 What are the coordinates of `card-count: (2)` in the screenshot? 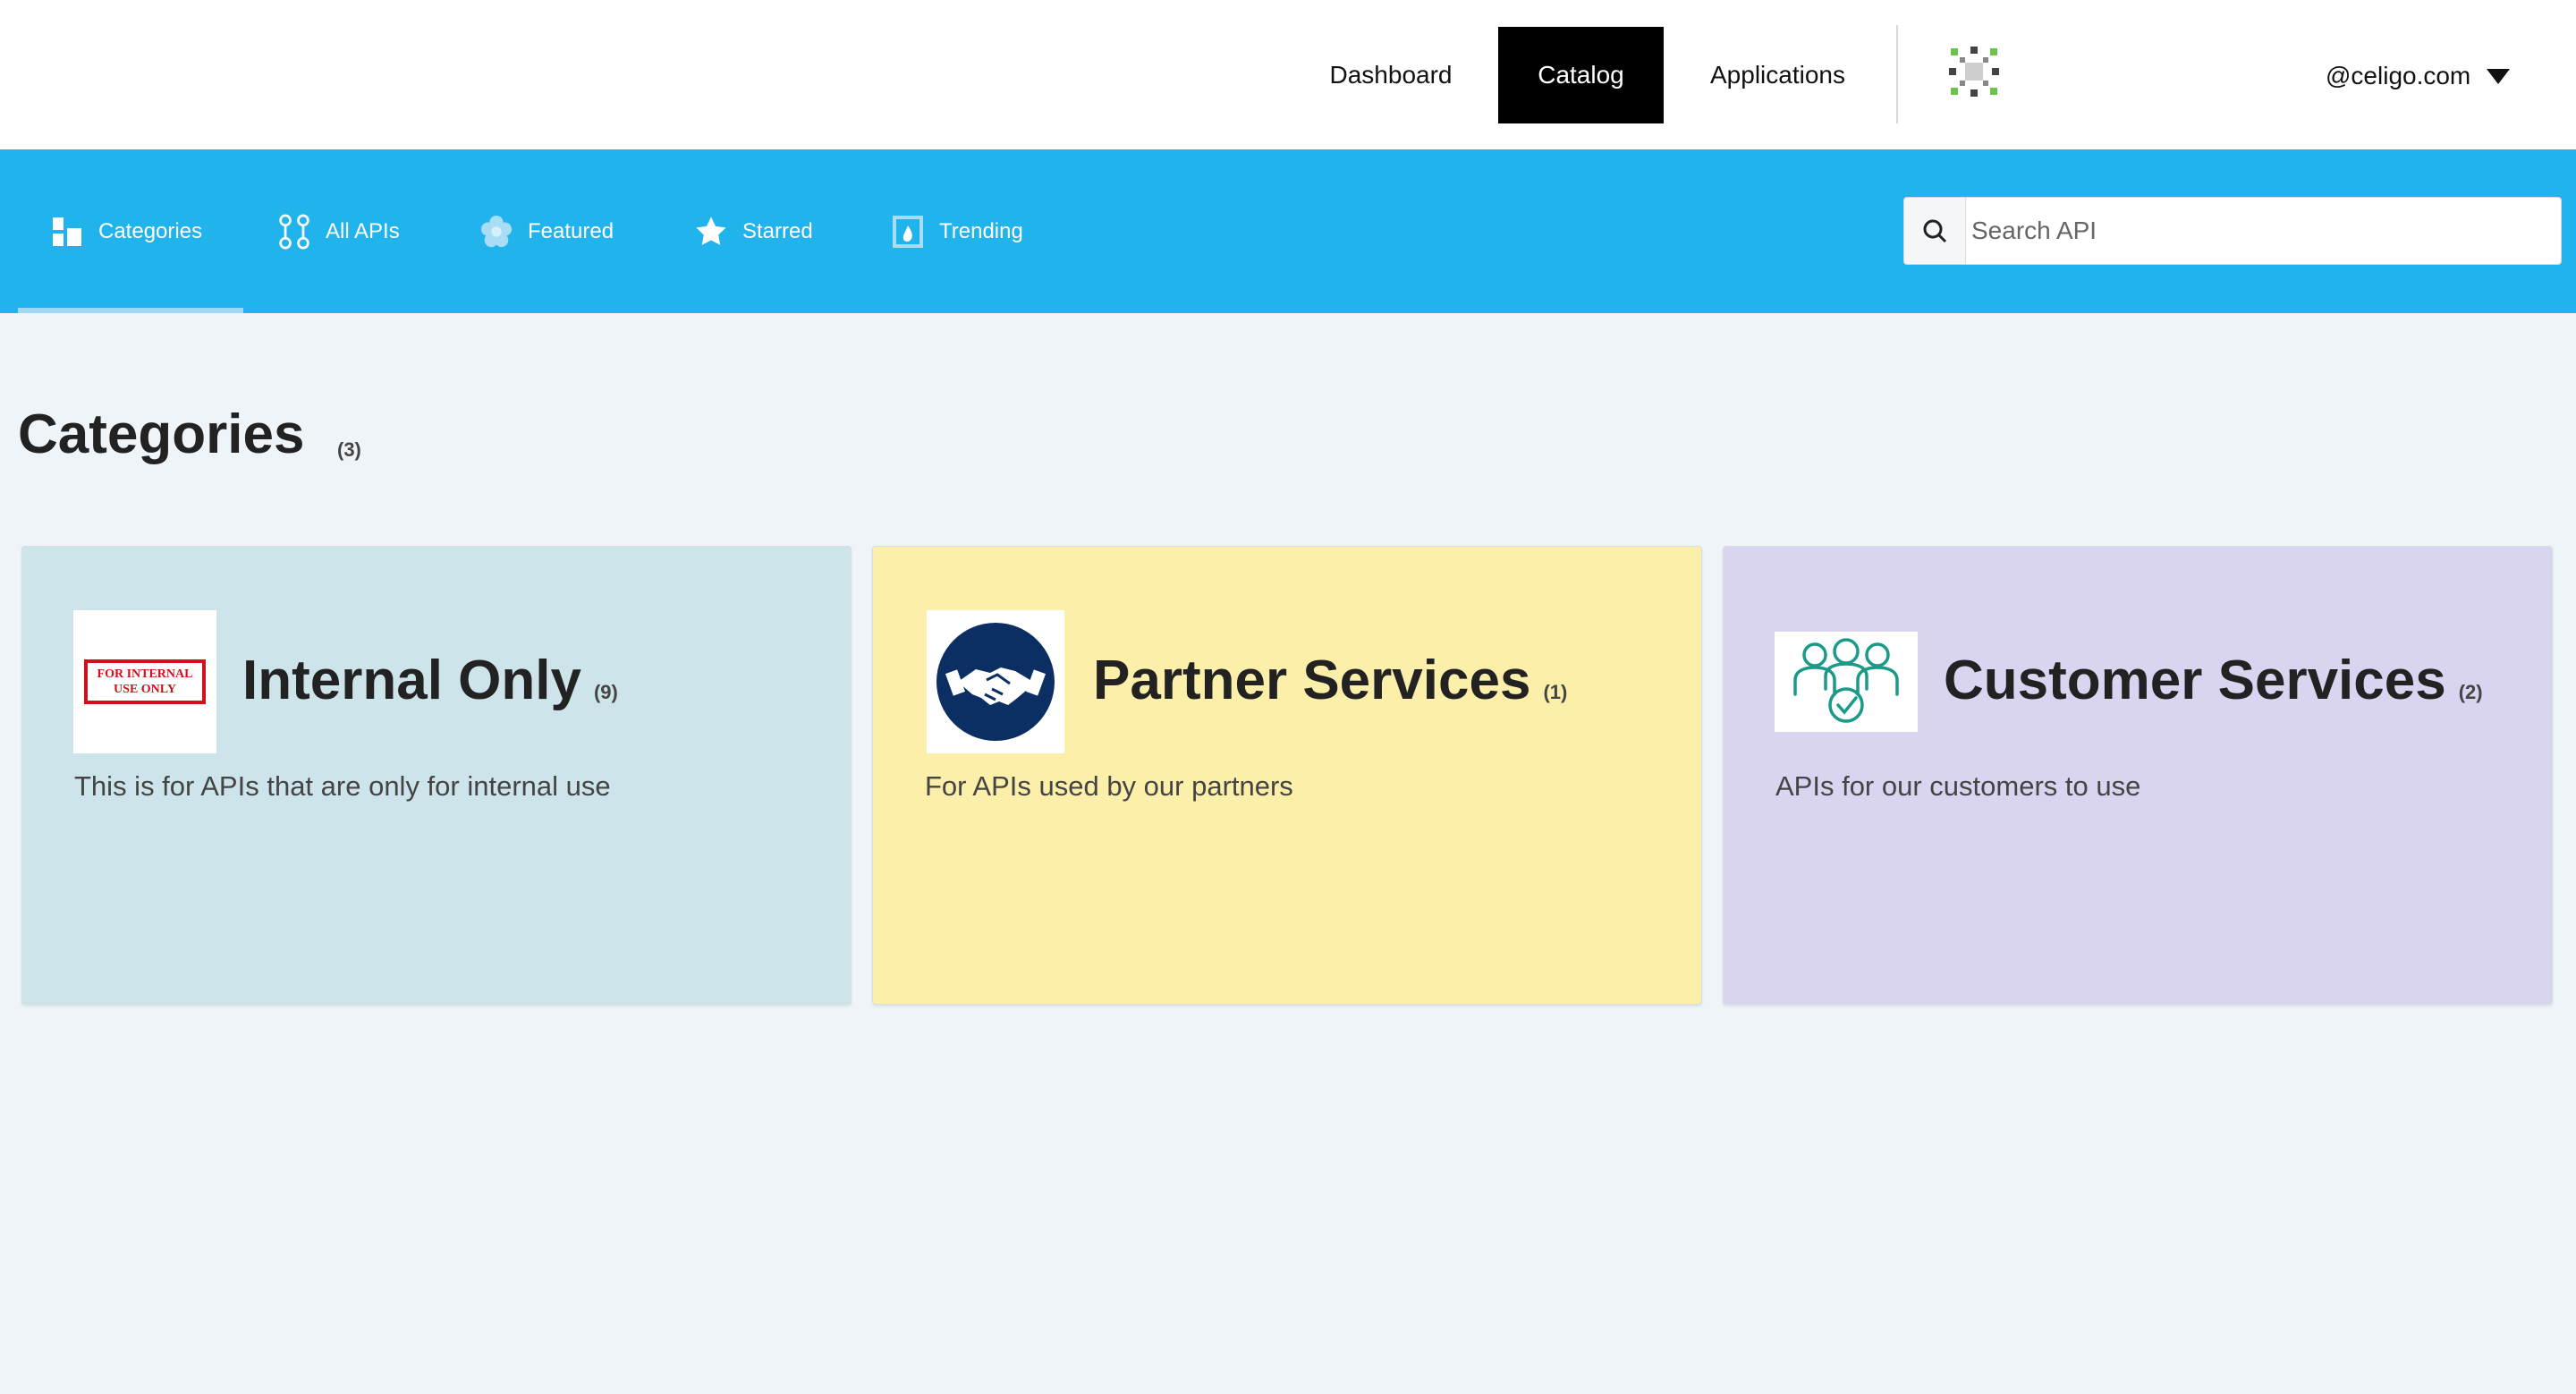 It's located at (2470, 692).